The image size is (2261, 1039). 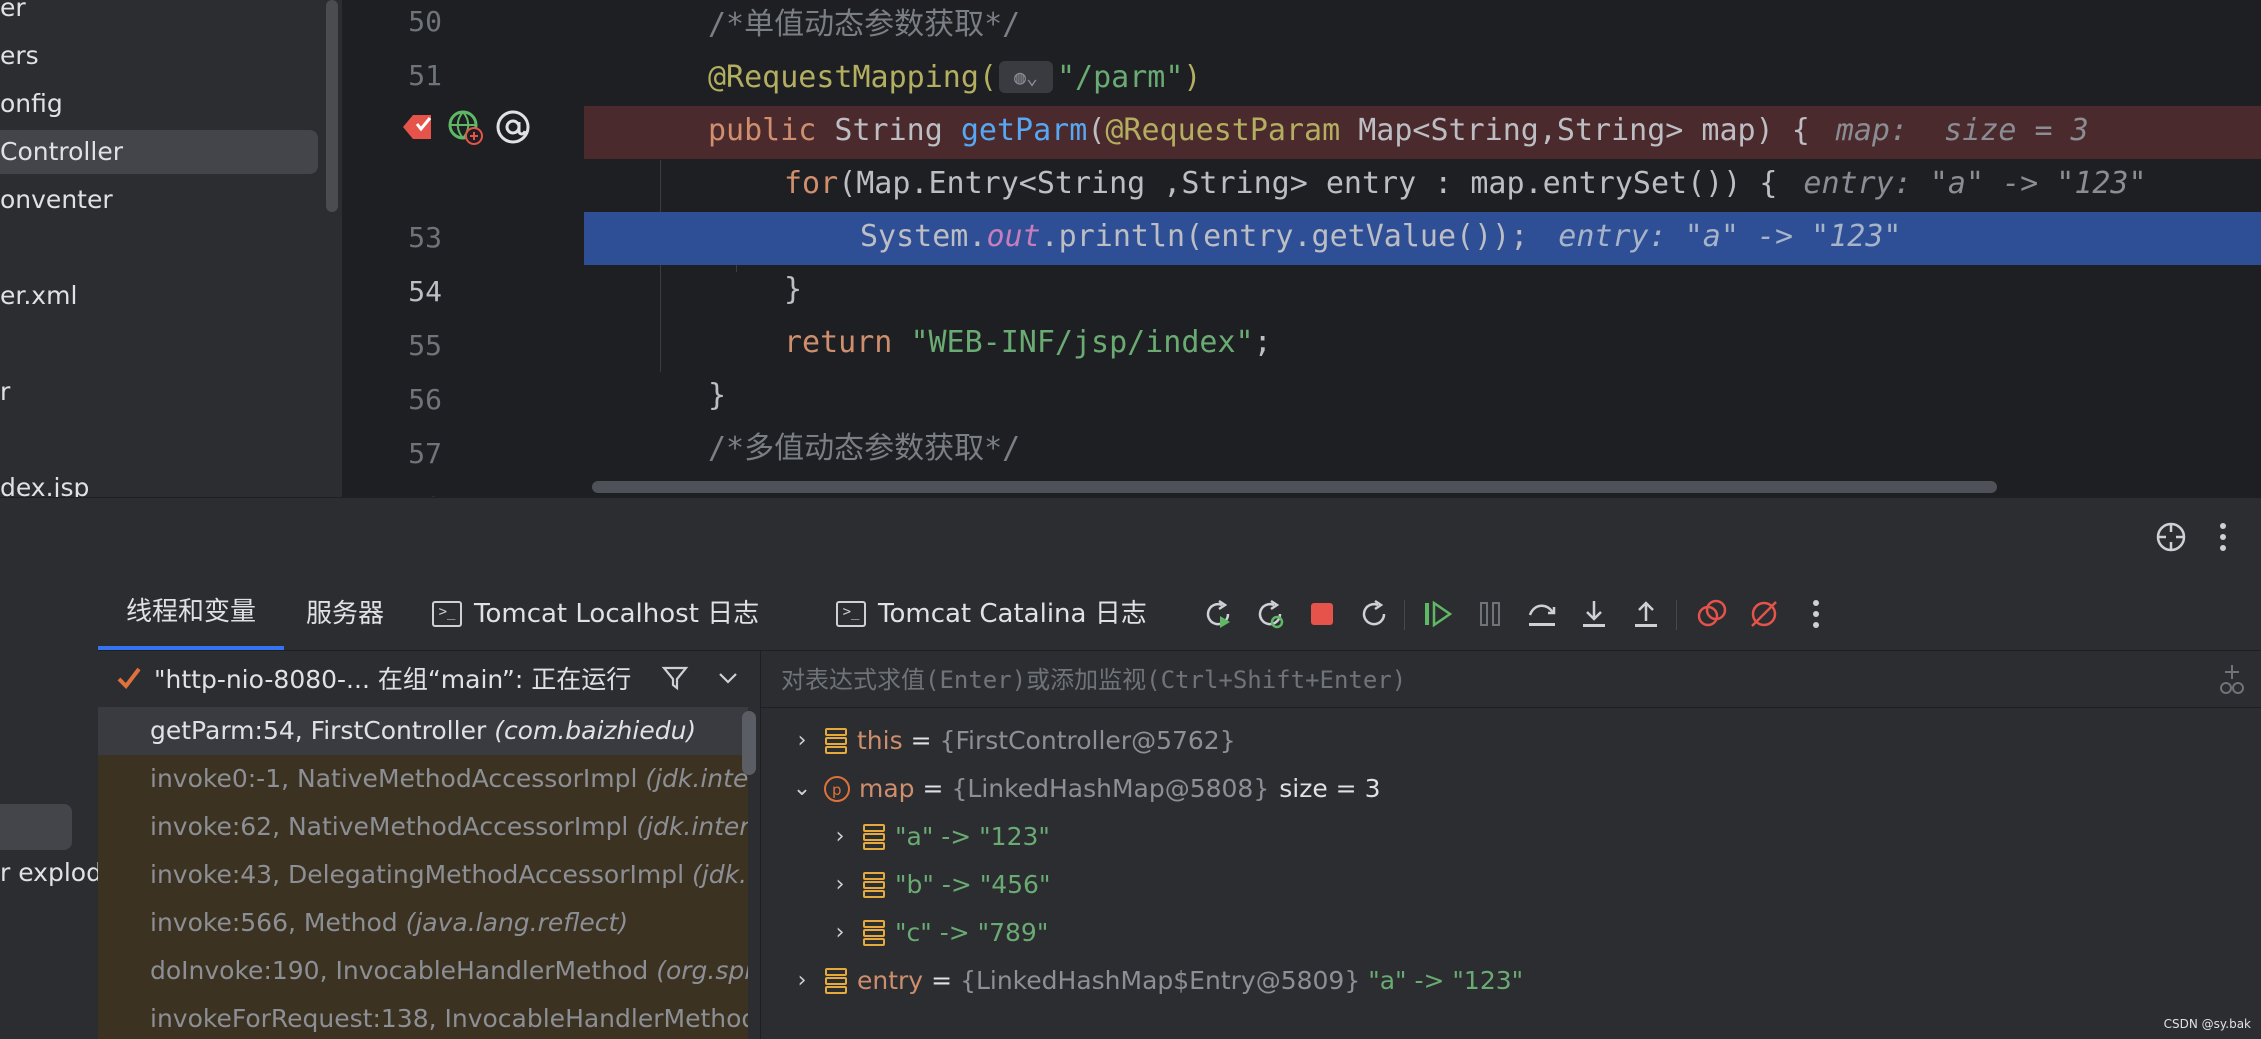 What do you see at coordinates (1084, 789) in the screenshot?
I see `variable-row: ⌄ p map = {LinkedHashMap@5808} size = 3` at bounding box center [1084, 789].